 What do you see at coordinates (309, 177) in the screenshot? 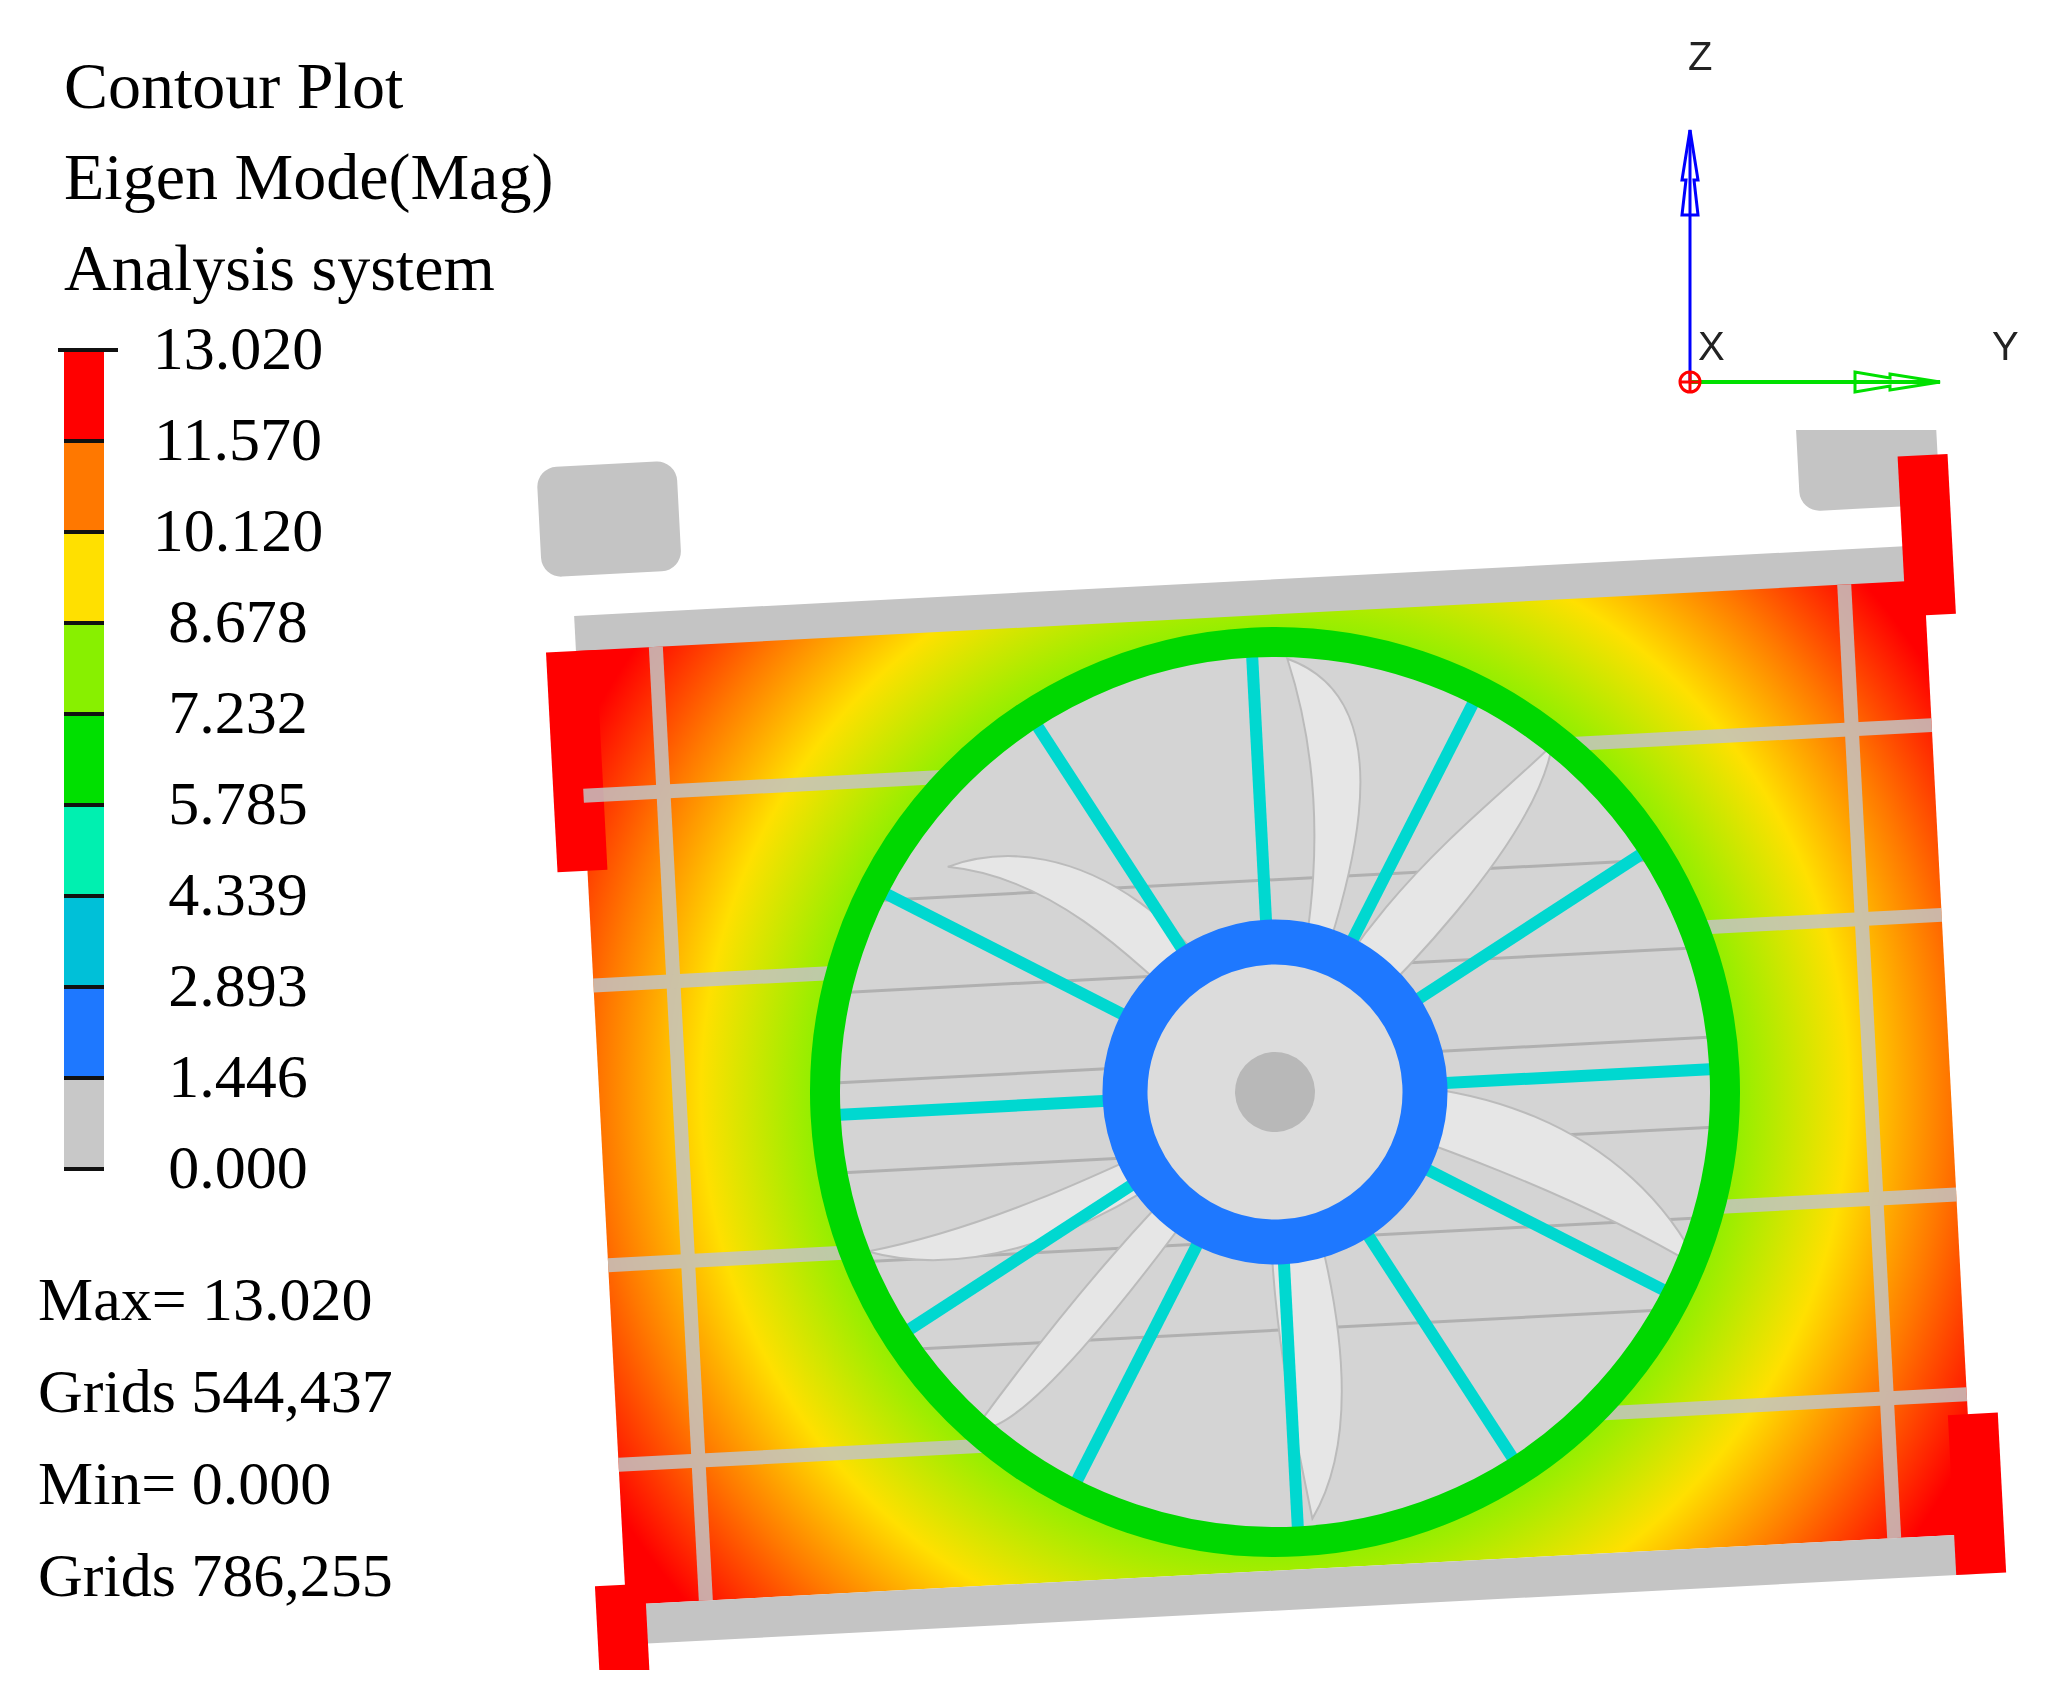
I see `plot-title-line: Eigen Mode(Mag)` at bounding box center [309, 177].